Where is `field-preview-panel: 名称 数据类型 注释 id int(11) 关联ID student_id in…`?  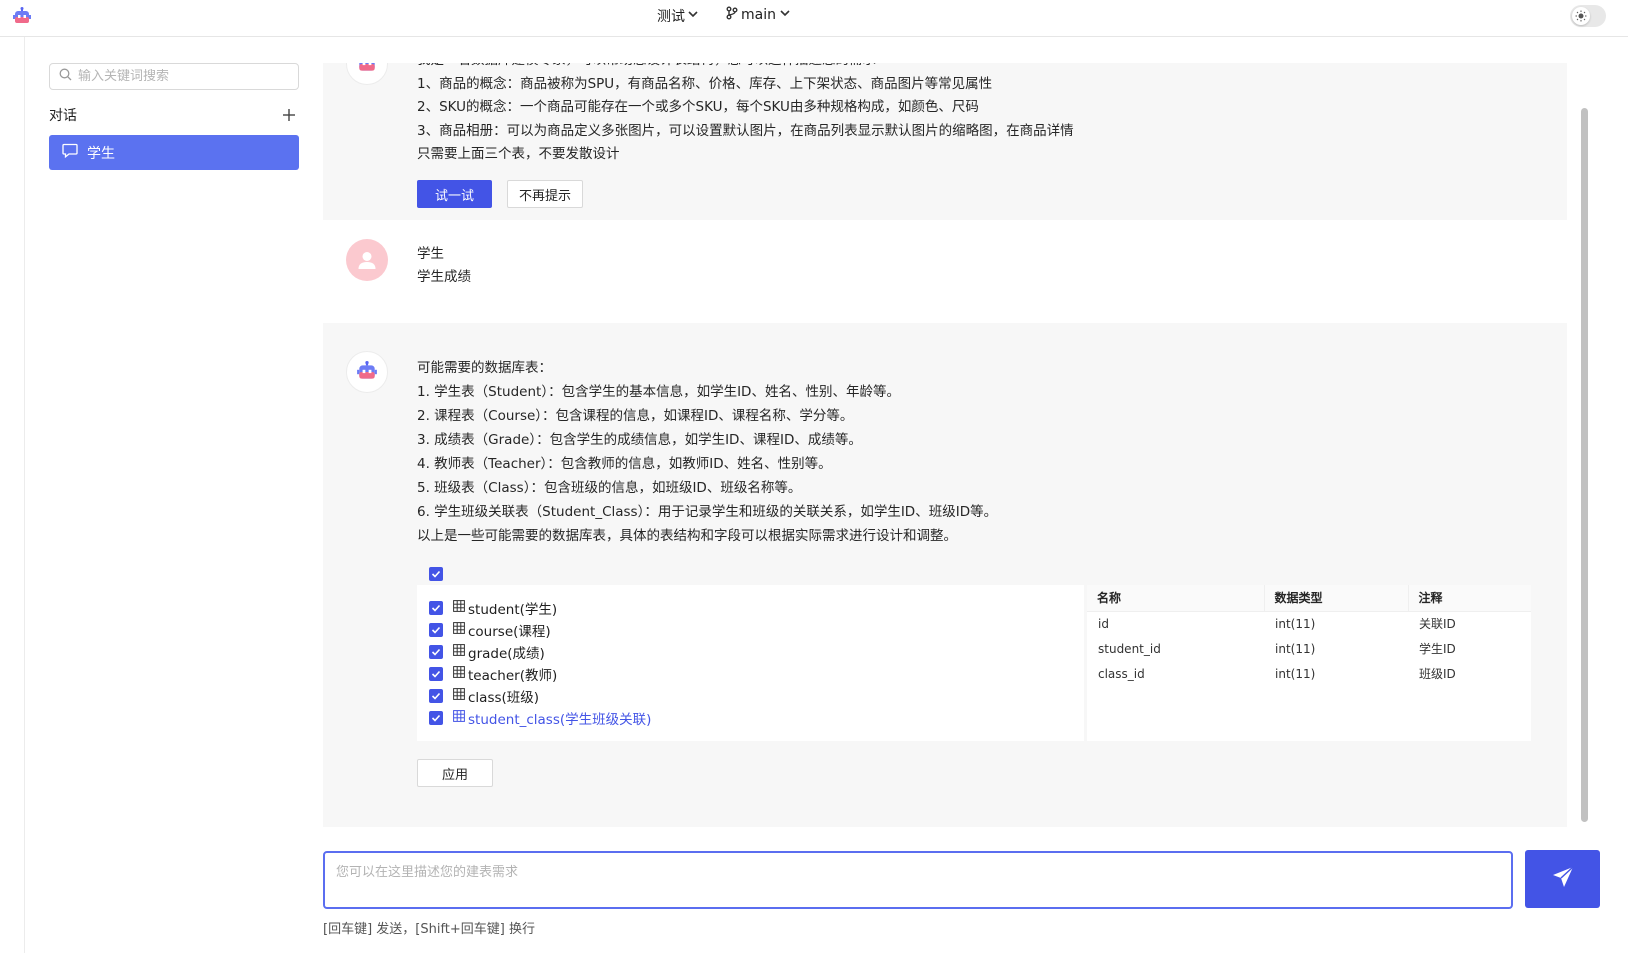
field-preview-panel: 名称 数据类型 注释 id int(11) 关联ID student_id in… is located at coordinates (1309, 663).